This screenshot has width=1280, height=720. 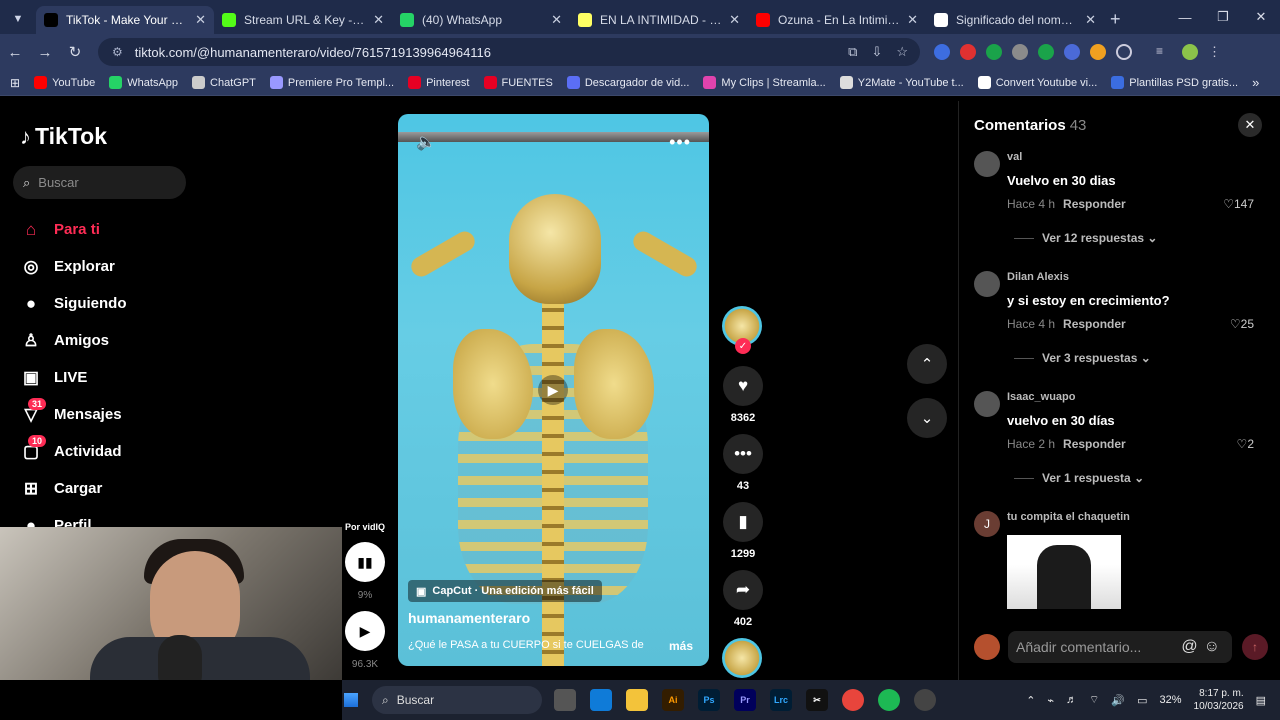 I want to click on bookmark-item: YouTube, so click(x=64, y=82).